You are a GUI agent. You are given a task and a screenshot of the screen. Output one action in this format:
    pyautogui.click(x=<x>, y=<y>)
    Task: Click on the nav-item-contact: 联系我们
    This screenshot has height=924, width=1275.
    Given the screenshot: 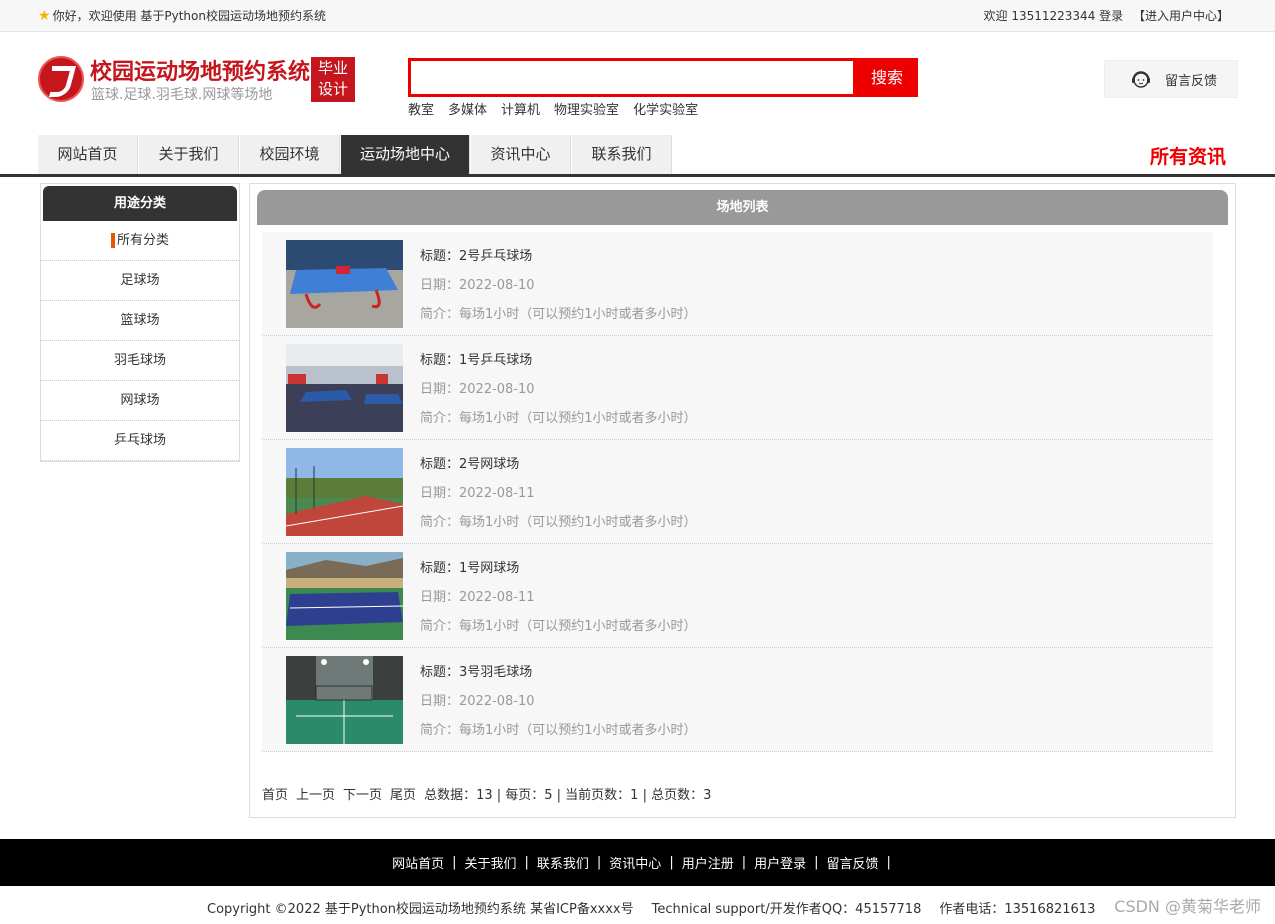 What is the action you would take?
    pyautogui.click(x=622, y=154)
    